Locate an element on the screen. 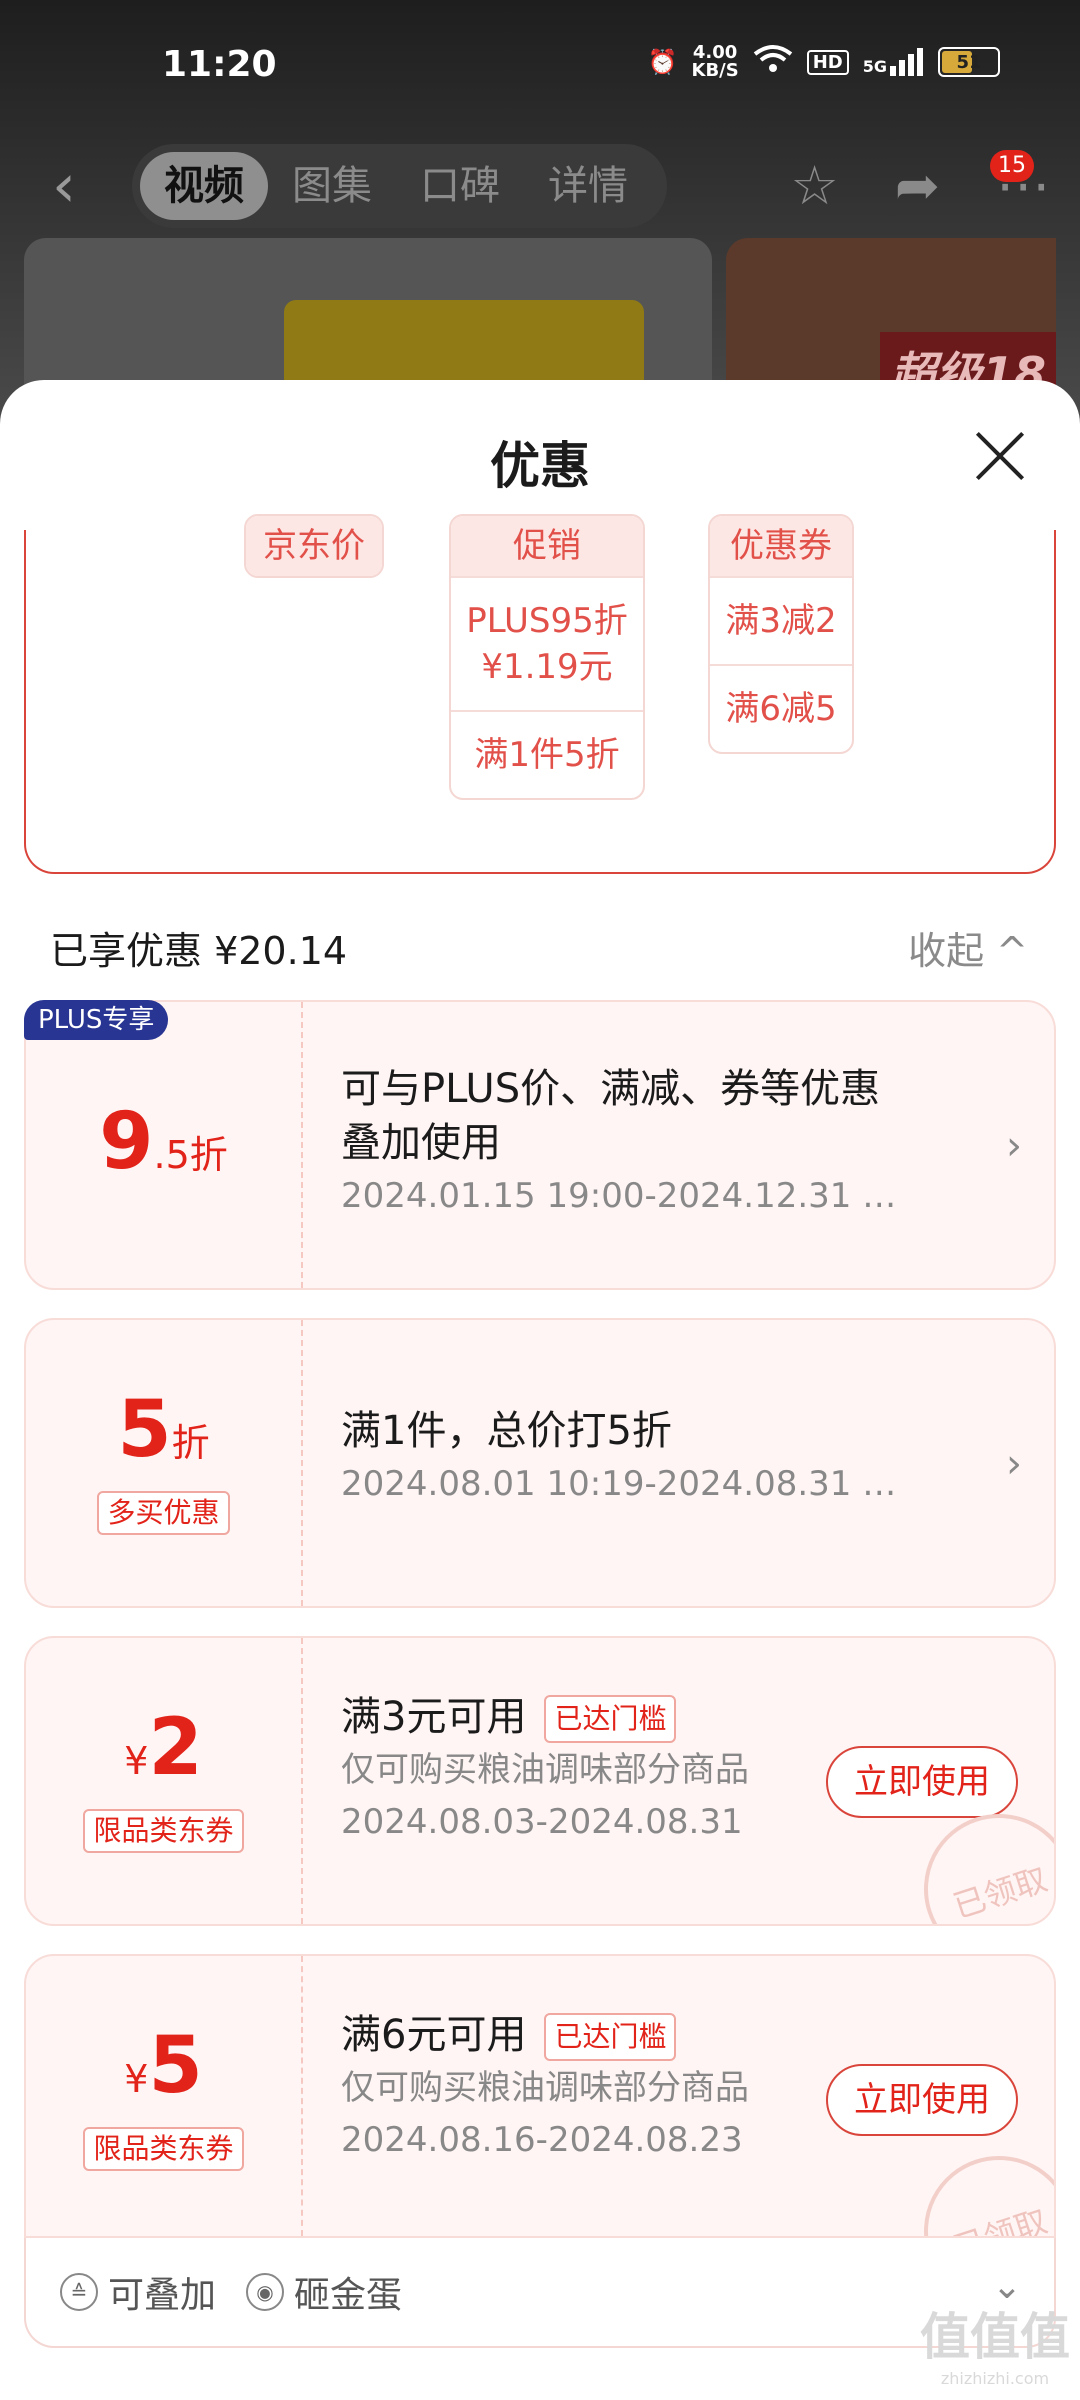 The width and height of the screenshot is (1080, 2400). product-tabs: 视频 图集 口碑 详情 is located at coordinates (399, 186).